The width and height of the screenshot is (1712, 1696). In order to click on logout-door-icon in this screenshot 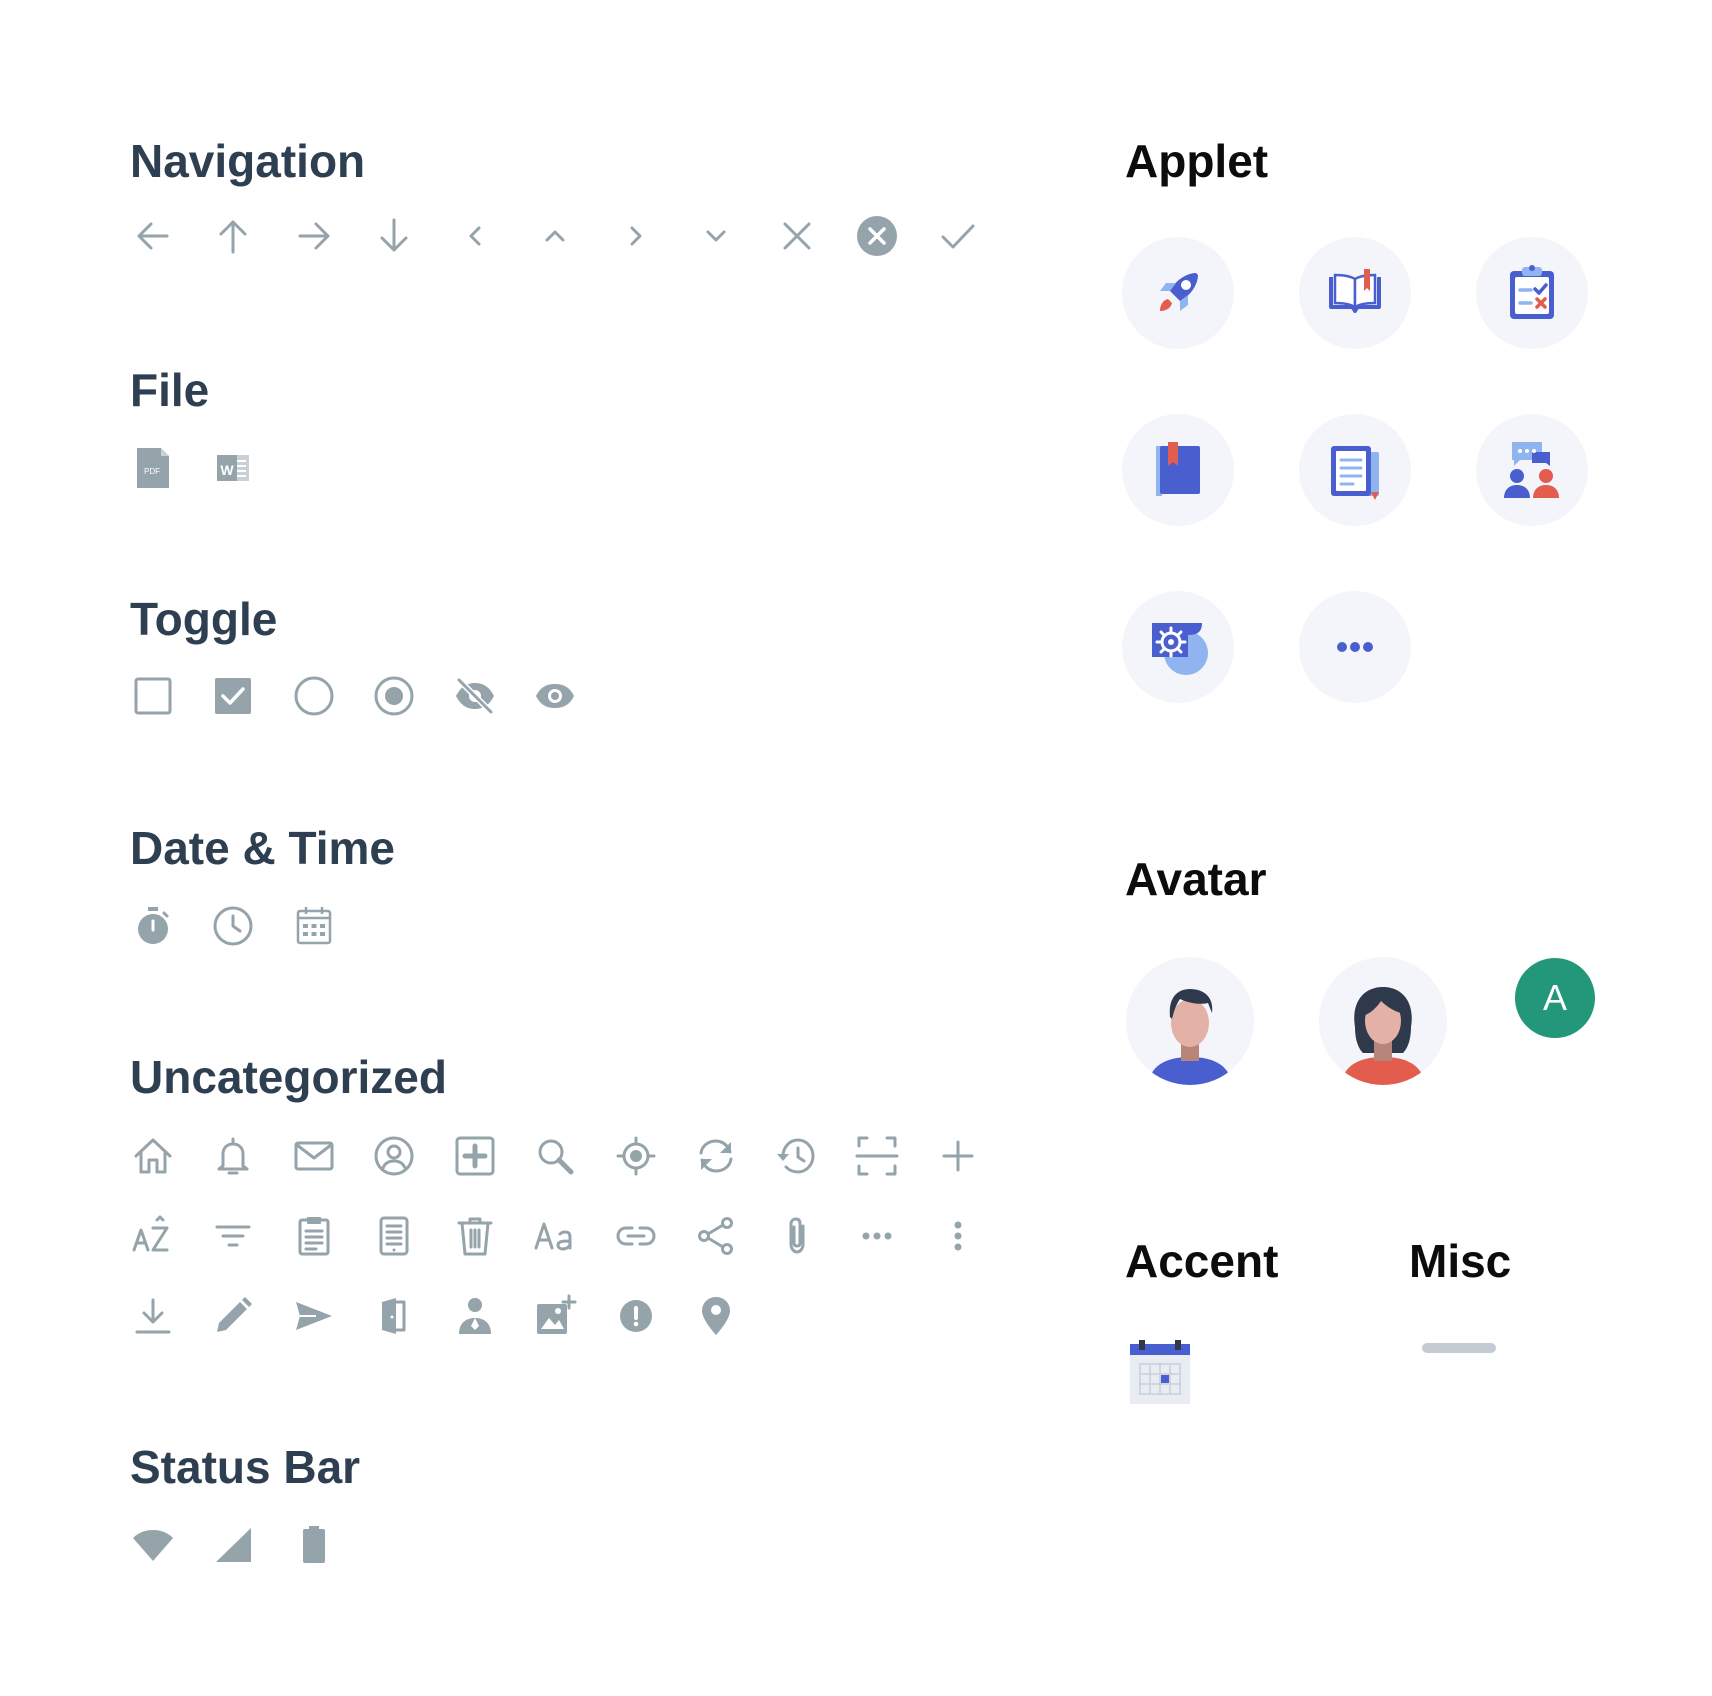, I will do `click(394, 1316)`.